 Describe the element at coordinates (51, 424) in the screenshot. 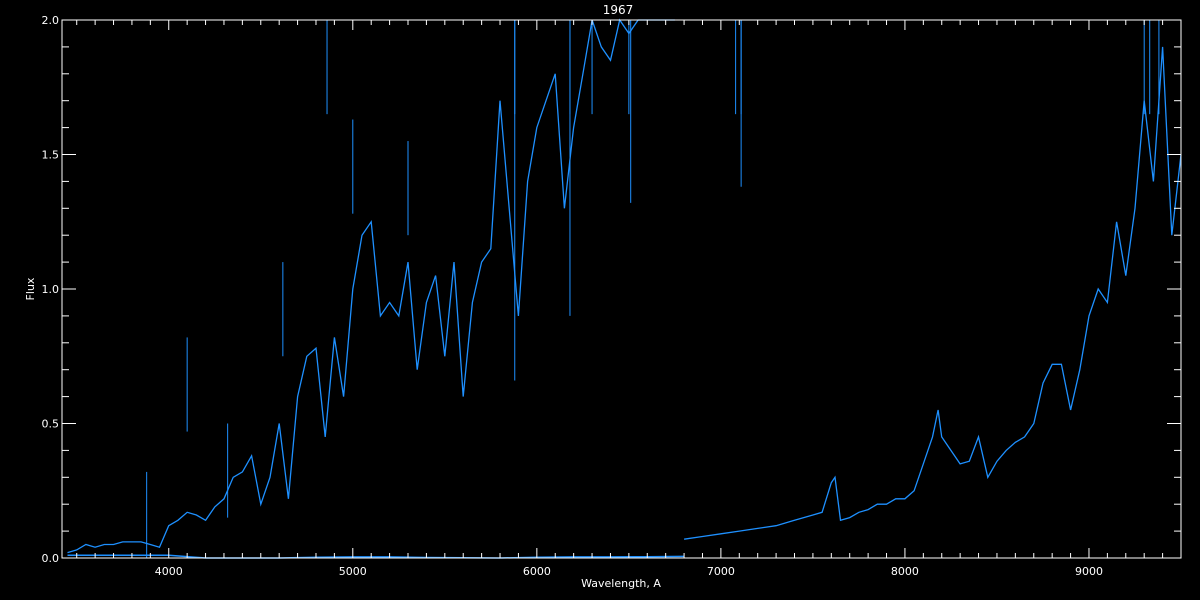

I see `y-tick-label: 0.5` at that location.